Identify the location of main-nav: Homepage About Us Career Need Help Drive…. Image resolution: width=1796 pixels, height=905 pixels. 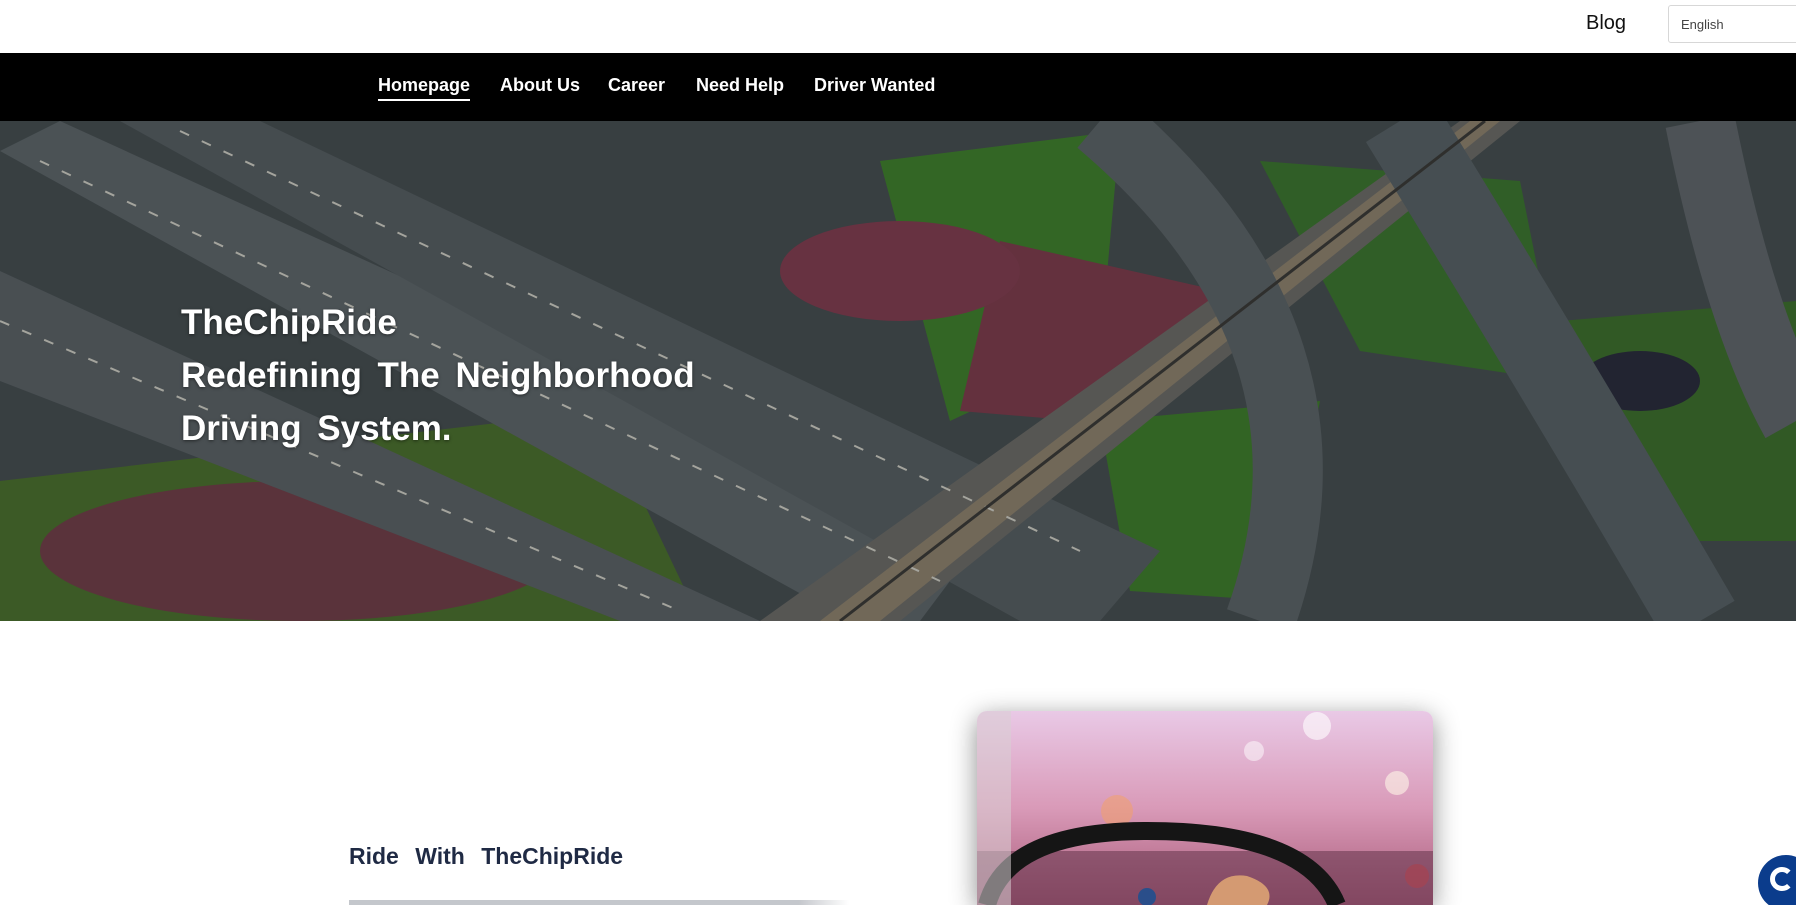
(898, 87).